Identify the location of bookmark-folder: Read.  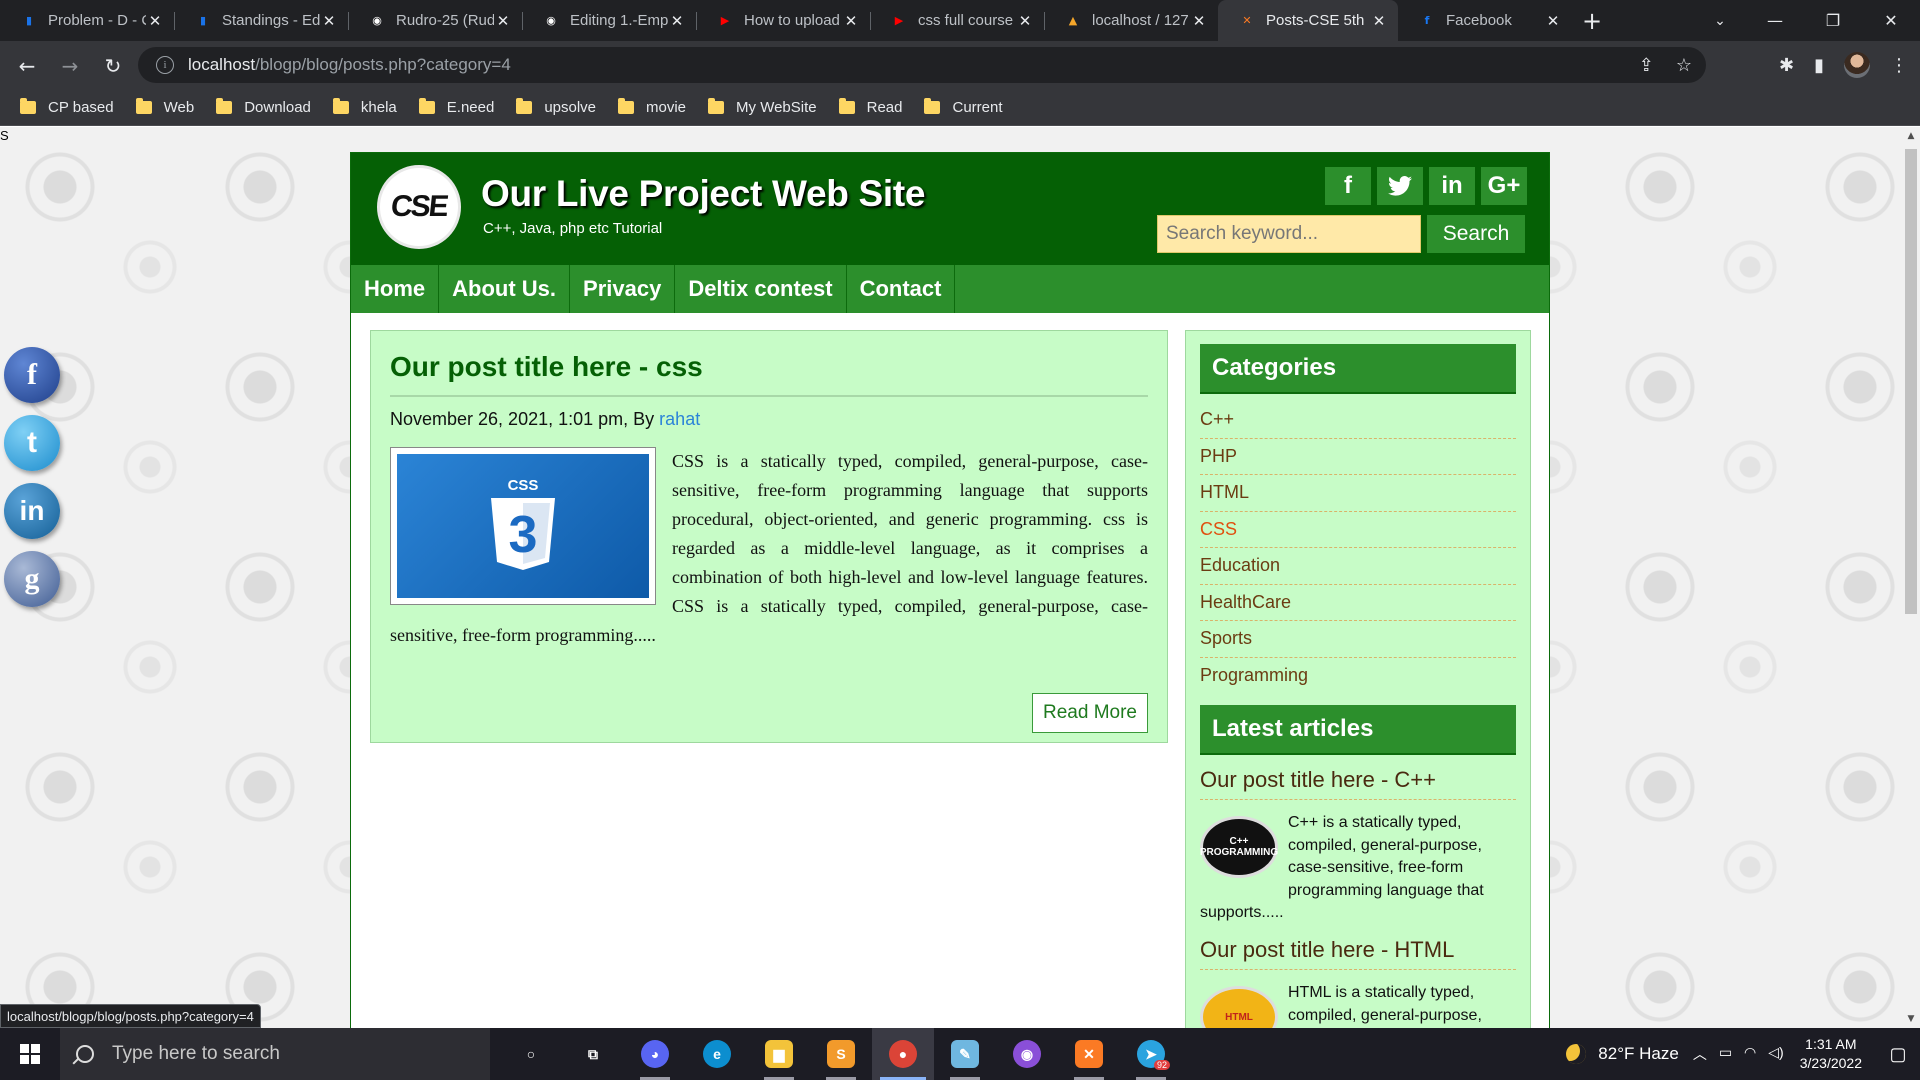
(870, 107).